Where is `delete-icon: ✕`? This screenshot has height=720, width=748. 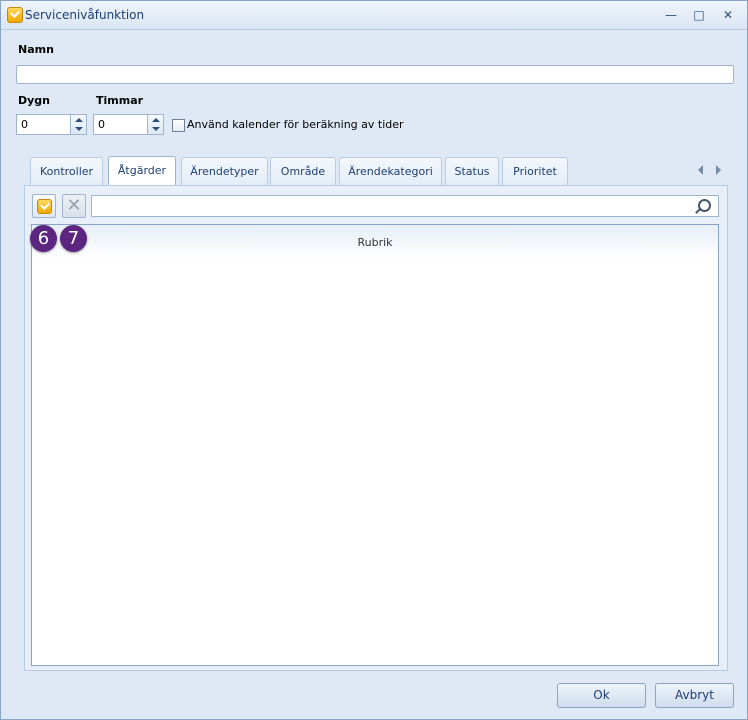 delete-icon: ✕ is located at coordinates (74, 205).